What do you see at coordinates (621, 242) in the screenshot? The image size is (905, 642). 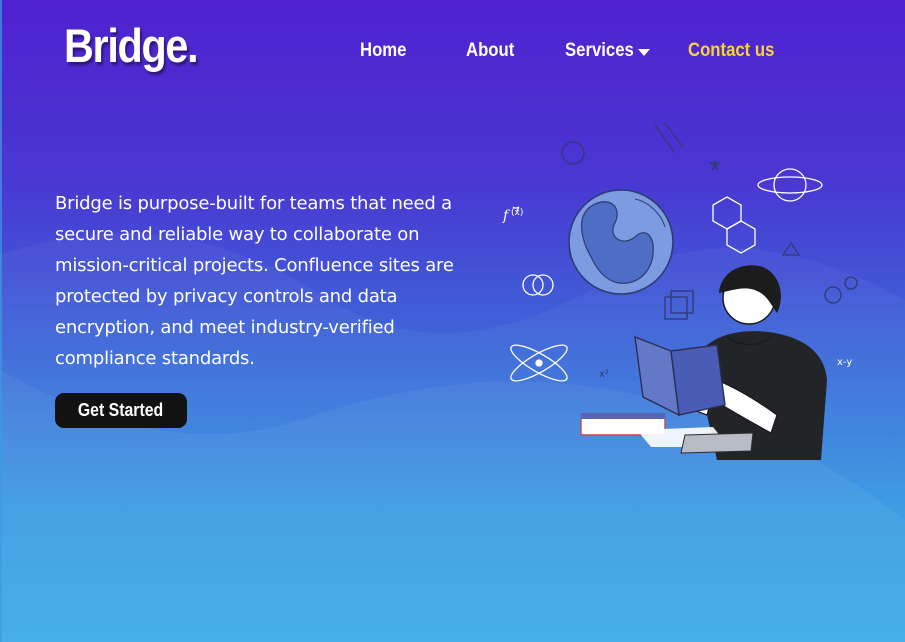 I see `globe-icon` at bounding box center [621, 242].